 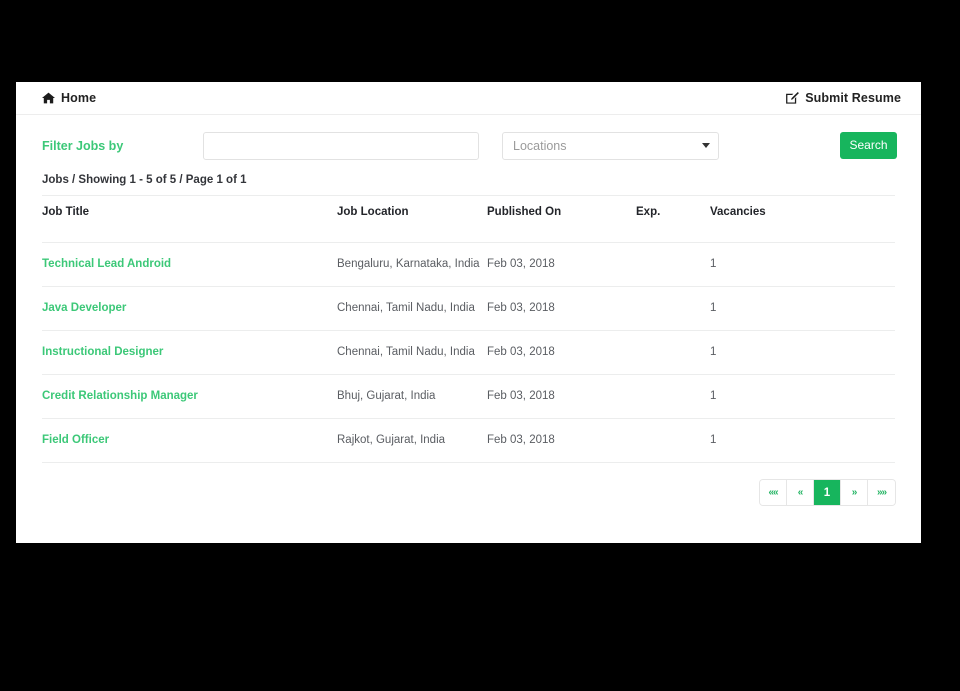 What do you see at coordinates (189, 264) in the screenshot?
I see `cell-job-title: Technical Lead Android` at bounding box center [189, 264].